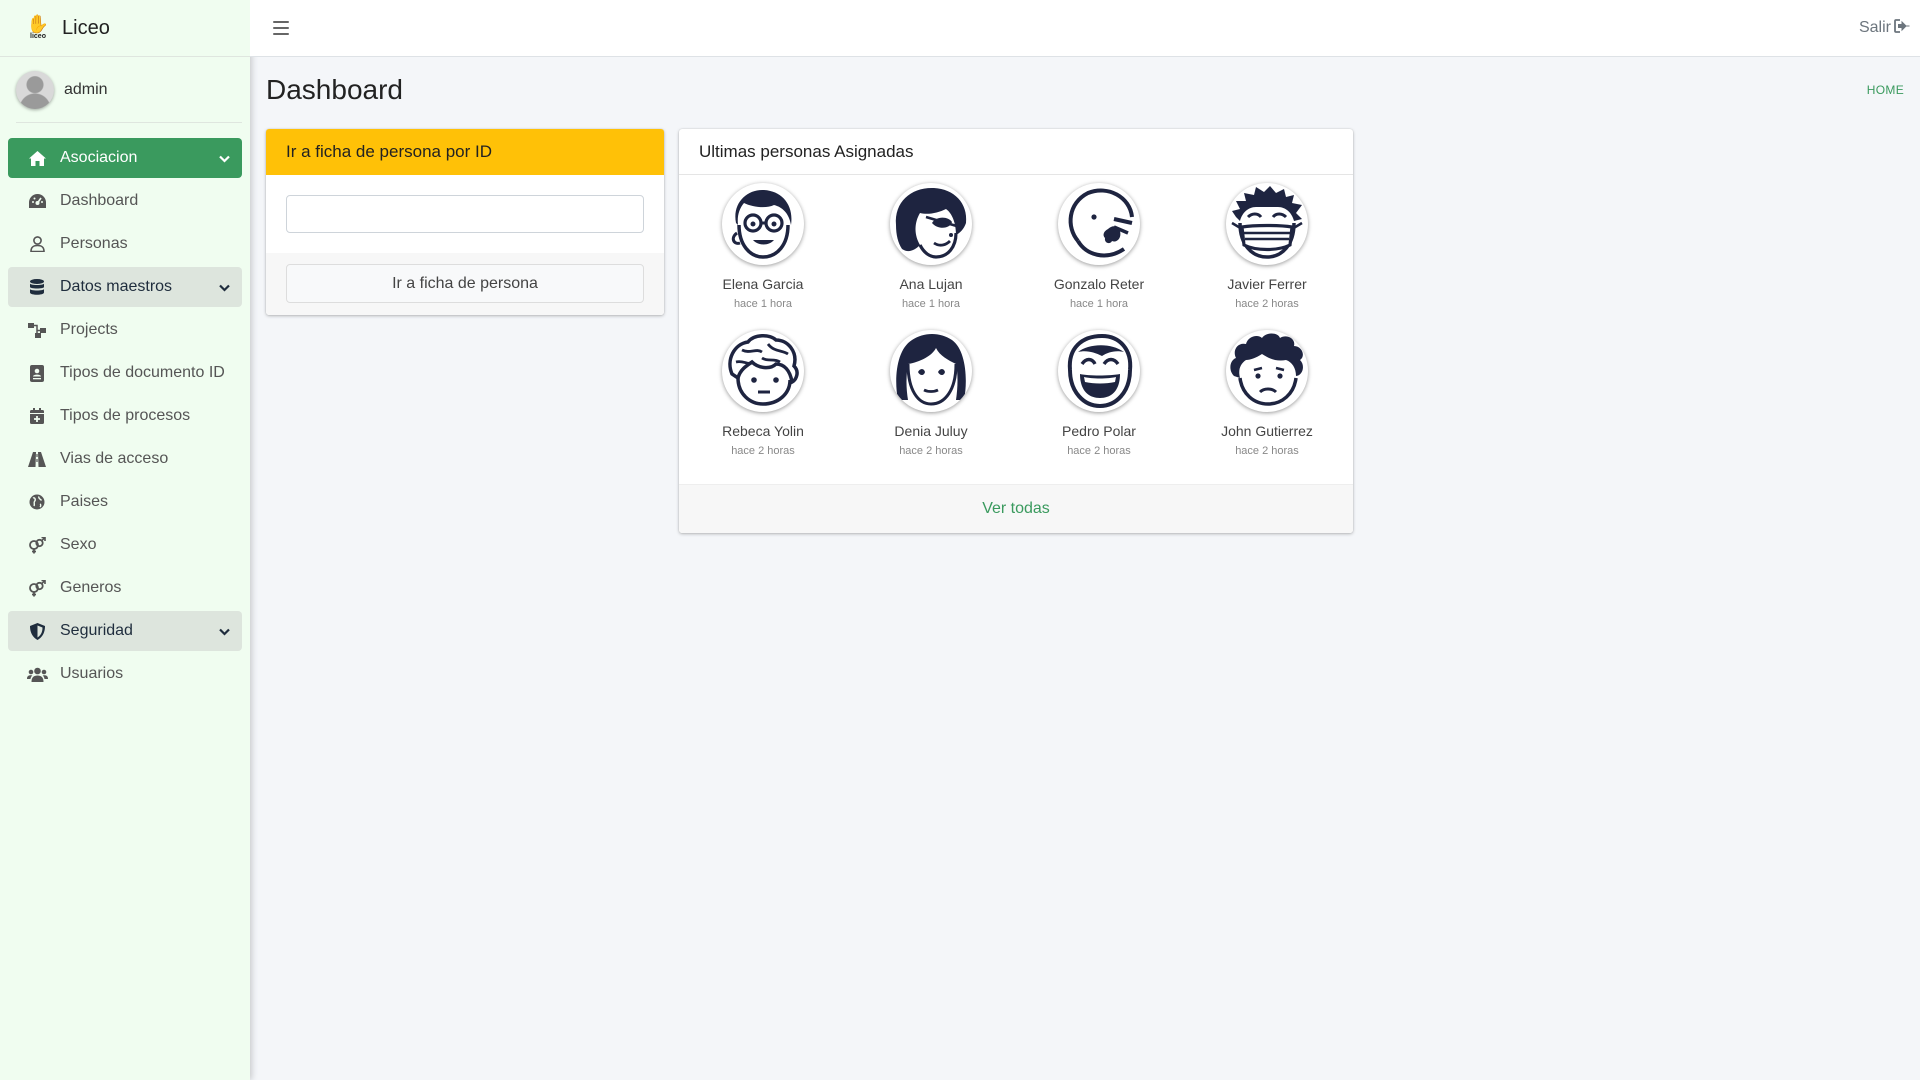 Image resolution: width=1920 pixels, height=1080 pixels. I want to click on users-icon, so click(37, 674).